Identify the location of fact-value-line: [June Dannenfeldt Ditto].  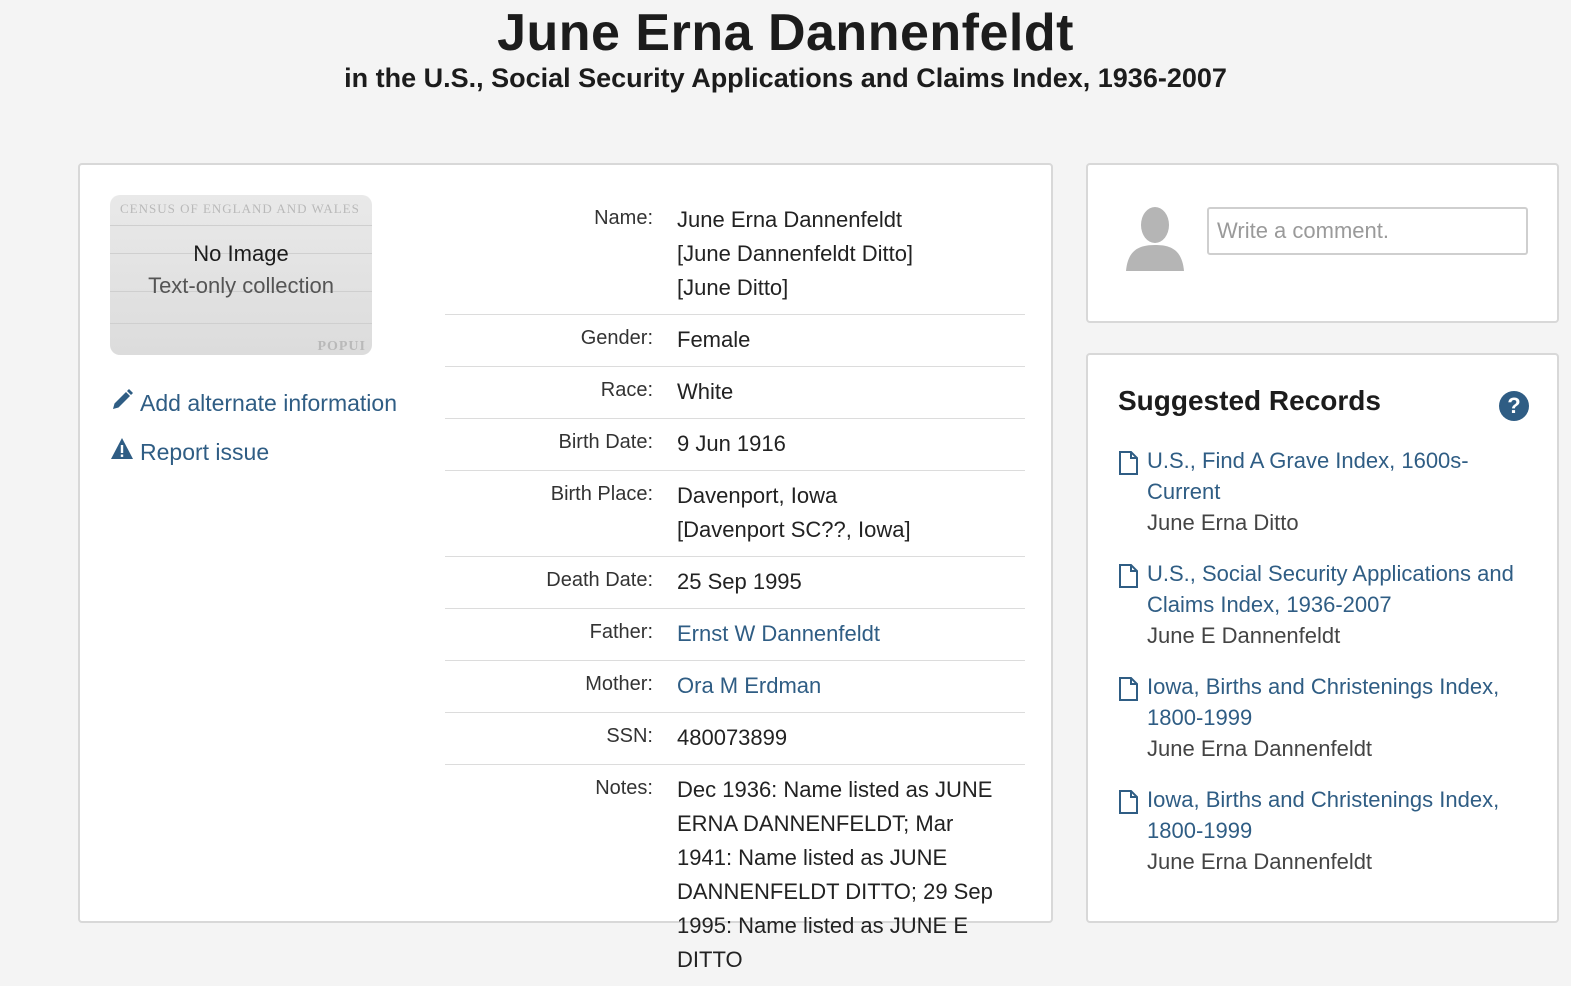
(795, 253).